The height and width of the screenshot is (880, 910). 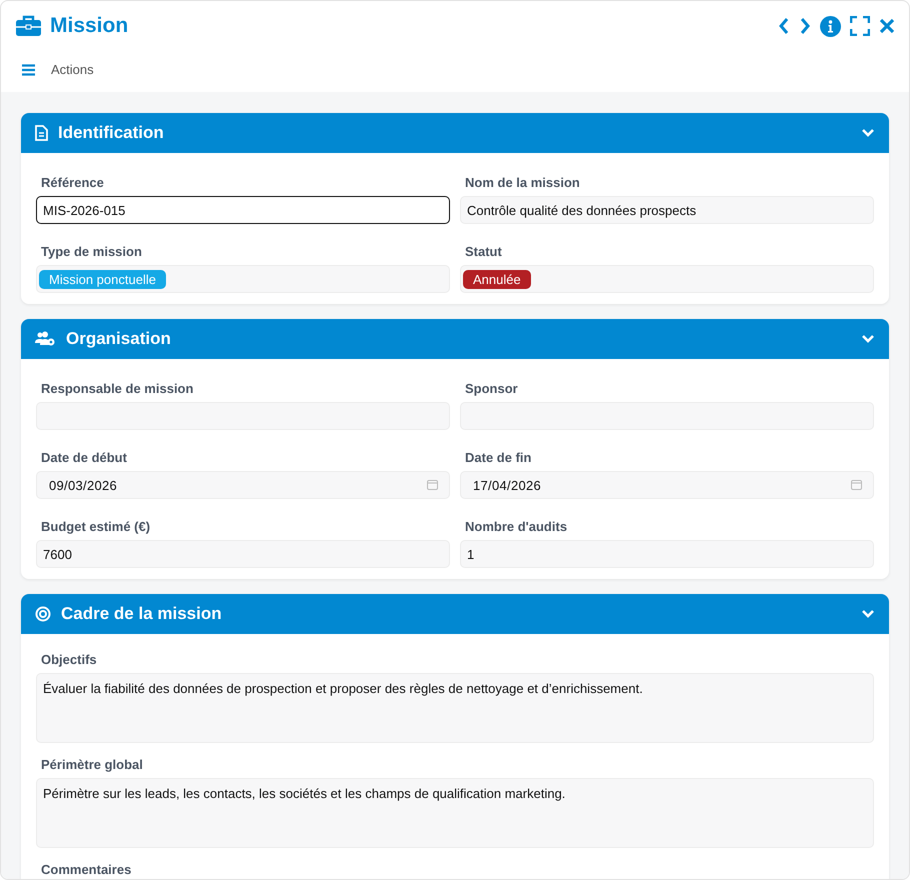 What do you see at coordinates (805, 26) in the screenshot?
I see `next-icon` at bounding box center [805, 26].